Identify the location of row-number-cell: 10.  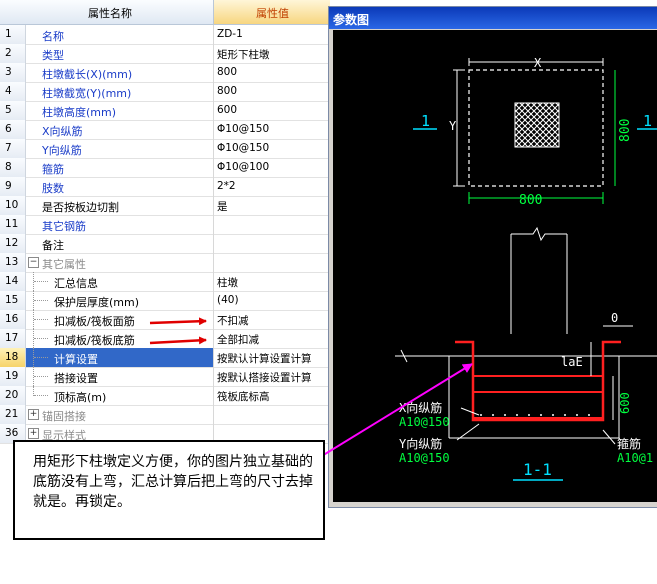
(13, 205).